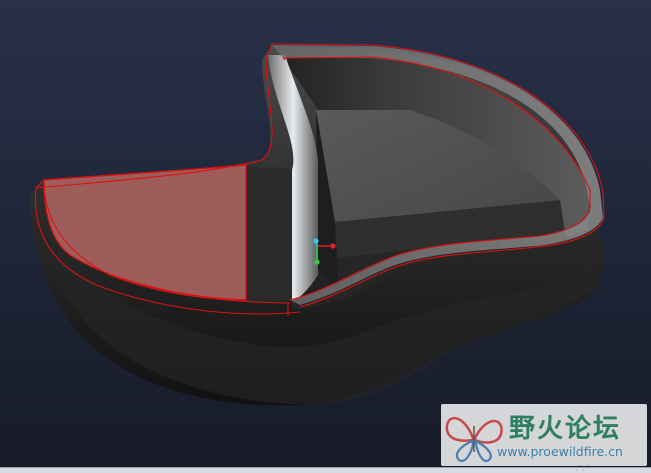 The image size is (651, 473). I want to click on status-strip, so click(325, 470).